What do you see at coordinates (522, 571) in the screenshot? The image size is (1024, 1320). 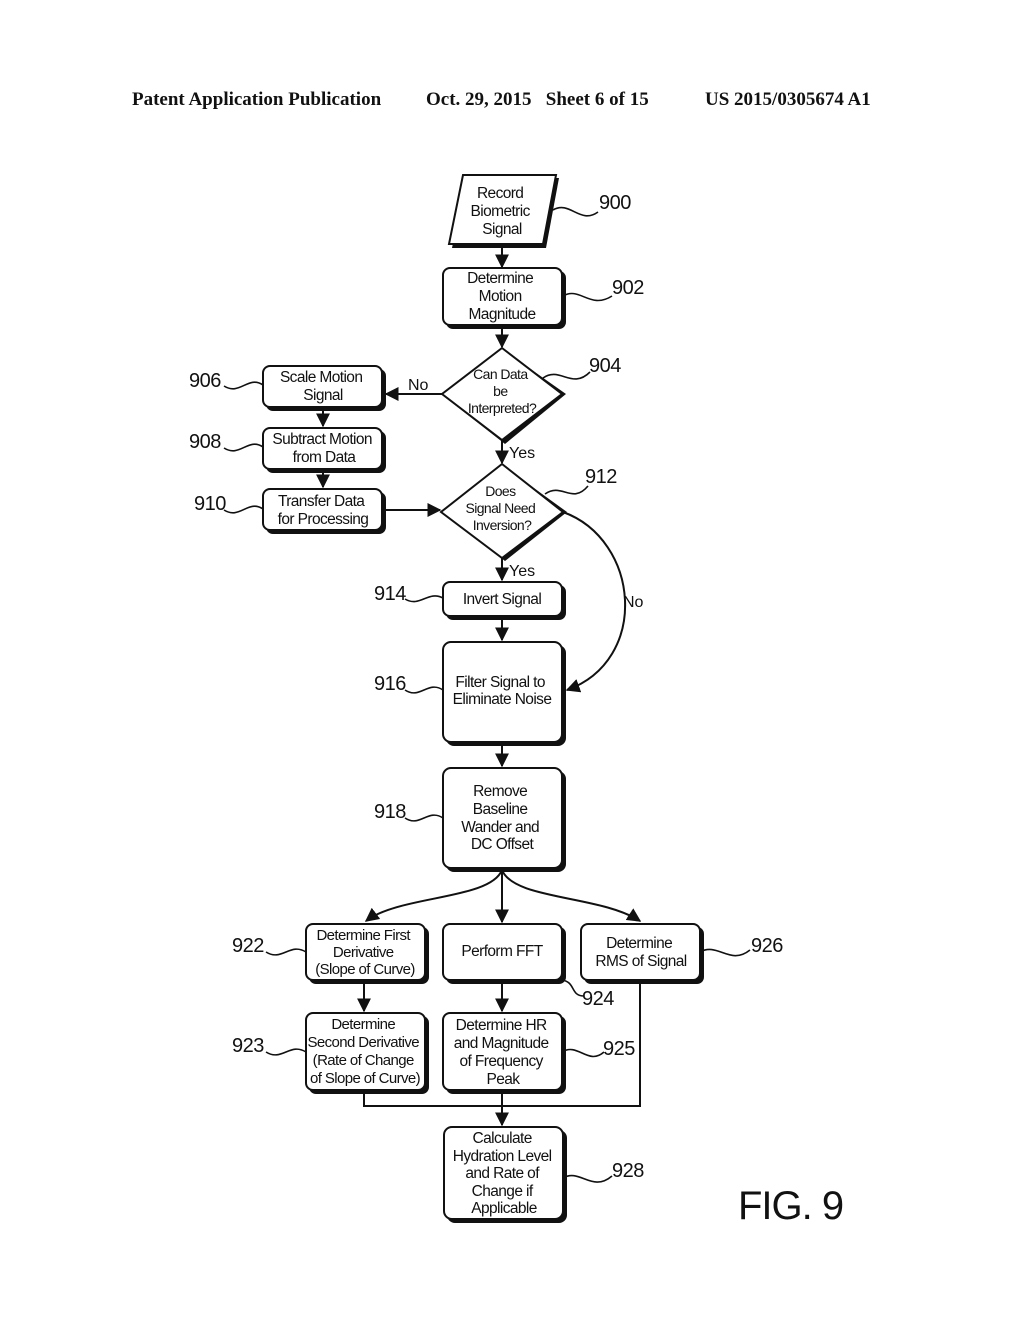 I see `label-912-yes: Yes` at bounding box center [522, 571].